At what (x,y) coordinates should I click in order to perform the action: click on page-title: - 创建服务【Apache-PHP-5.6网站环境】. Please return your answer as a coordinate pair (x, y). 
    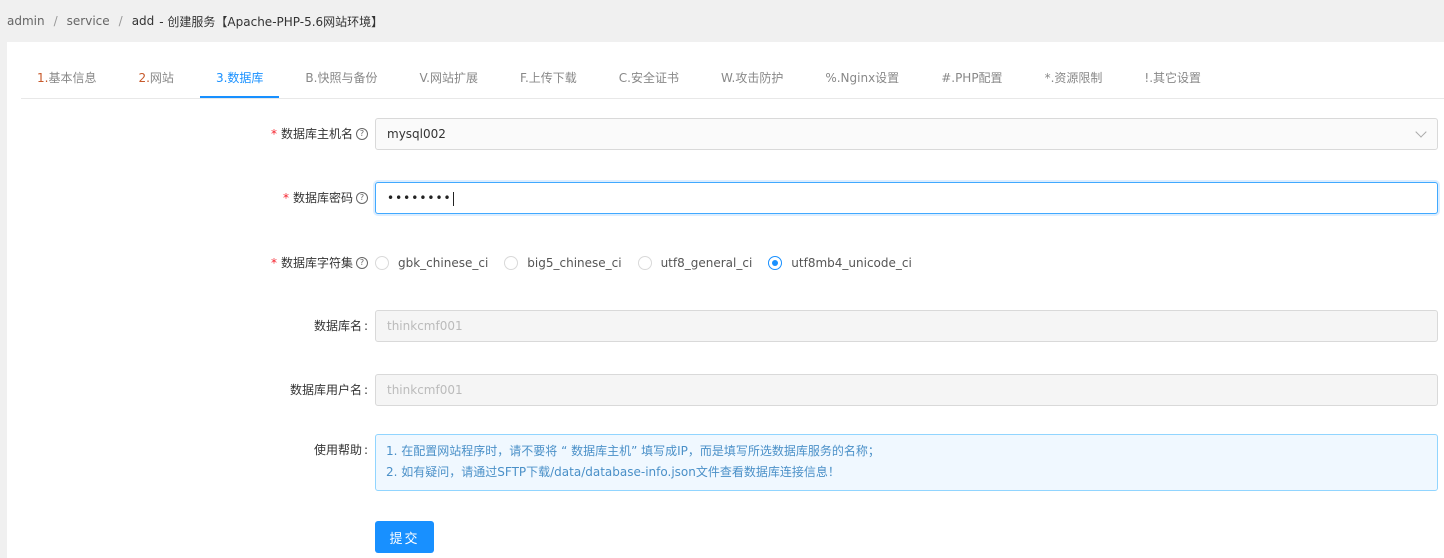
    Looking at the image, I should click on (271, 21).